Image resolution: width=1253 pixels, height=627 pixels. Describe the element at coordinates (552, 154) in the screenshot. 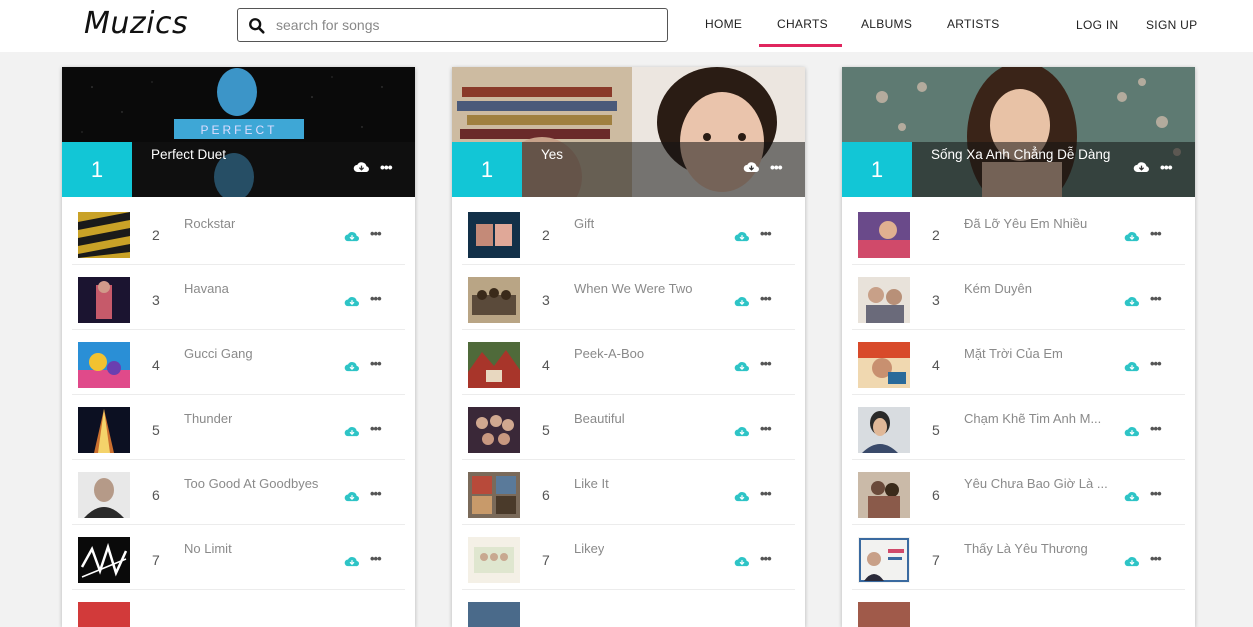

I see `top-song-title: Yes` at that location.